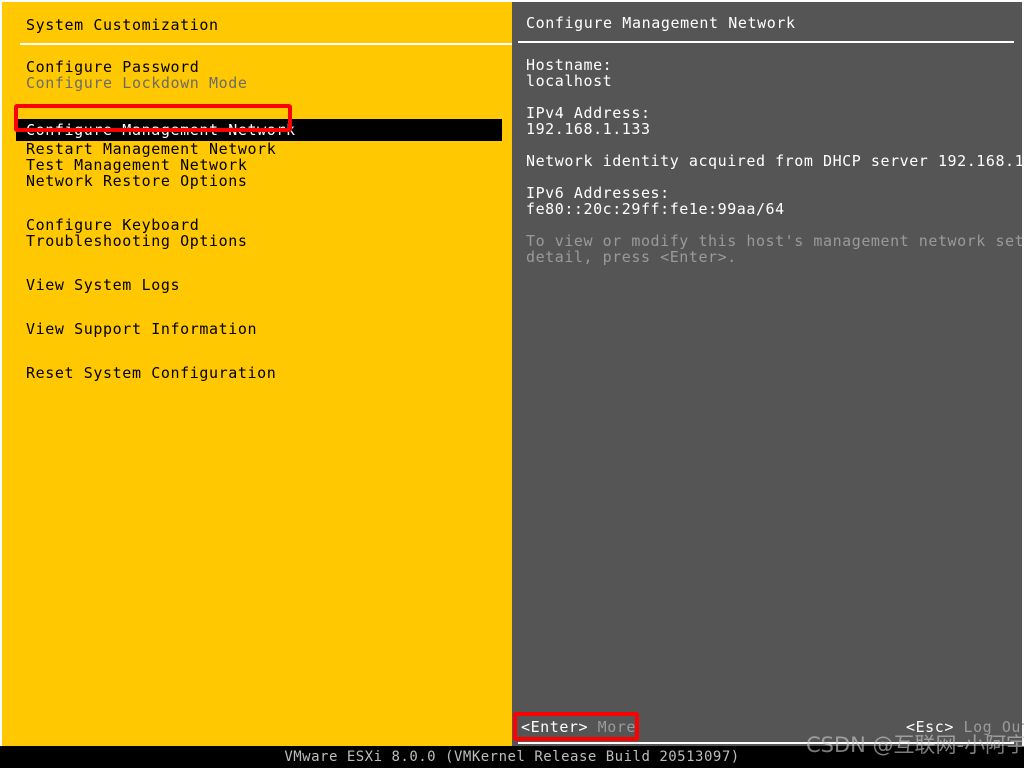 This screenshot has height=768, width=1024. I want to click on menu-item-troubleshooting-options: Troubleshooting Options, so click(262, 241).